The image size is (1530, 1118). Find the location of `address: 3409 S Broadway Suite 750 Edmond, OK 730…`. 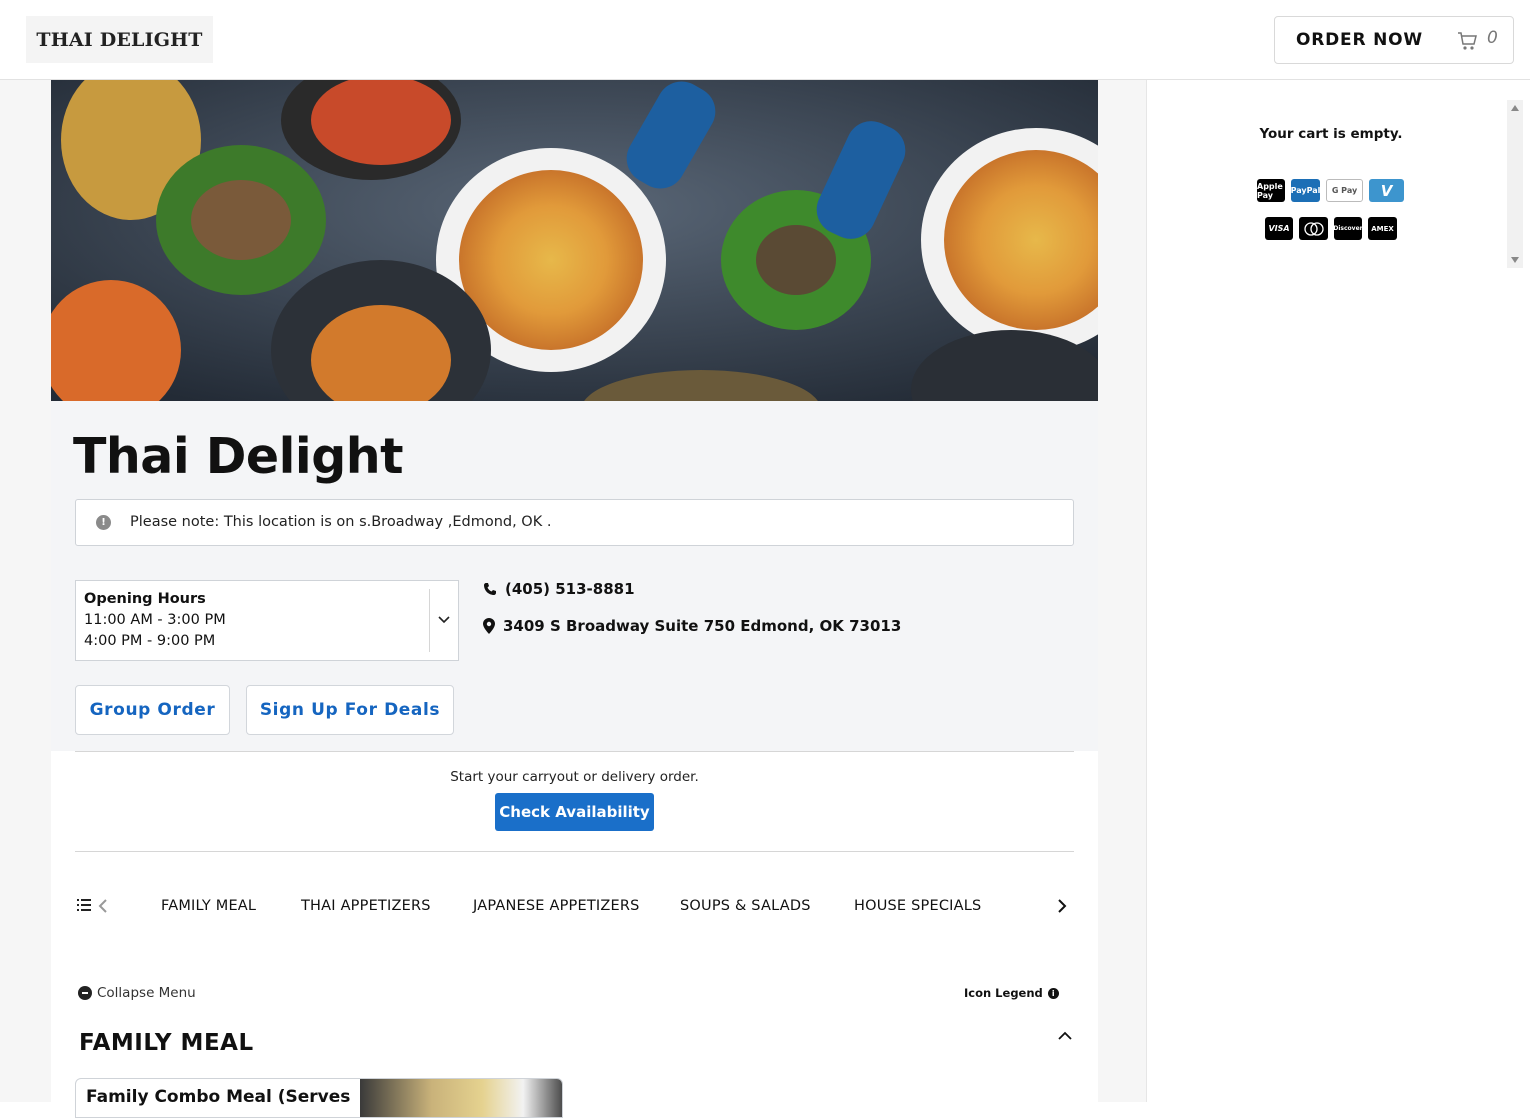

address: 3409 S Broadway Suite 750 Edmond, OK 730… is located at coordinates (692, 626).